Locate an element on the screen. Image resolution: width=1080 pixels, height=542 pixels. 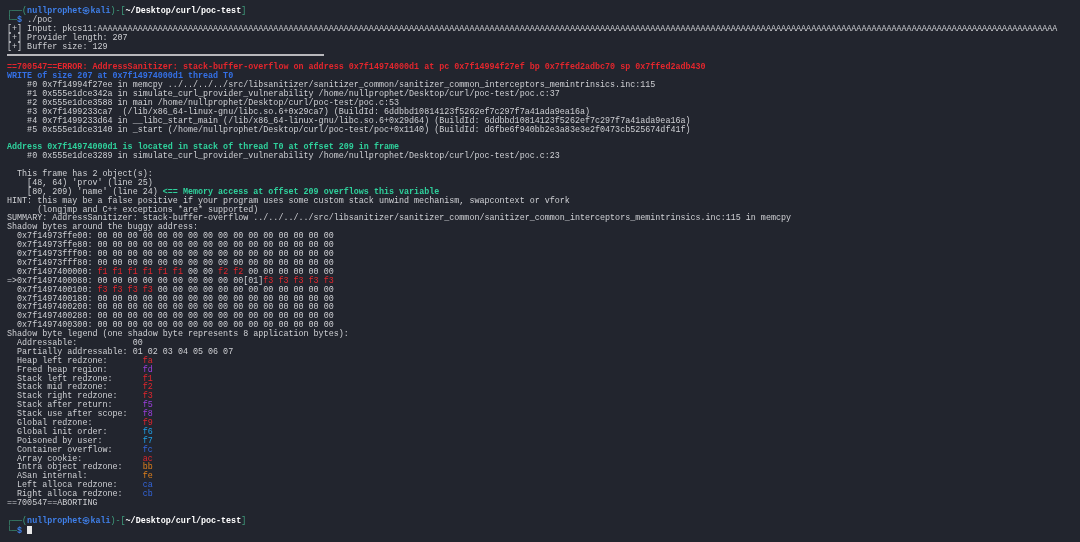
terminal-line: 0x7f14973fff00: 00 00 00 00 00 00 00 00 00 00 00 00 00 00 00 00 is located at coordinates (175, 254).